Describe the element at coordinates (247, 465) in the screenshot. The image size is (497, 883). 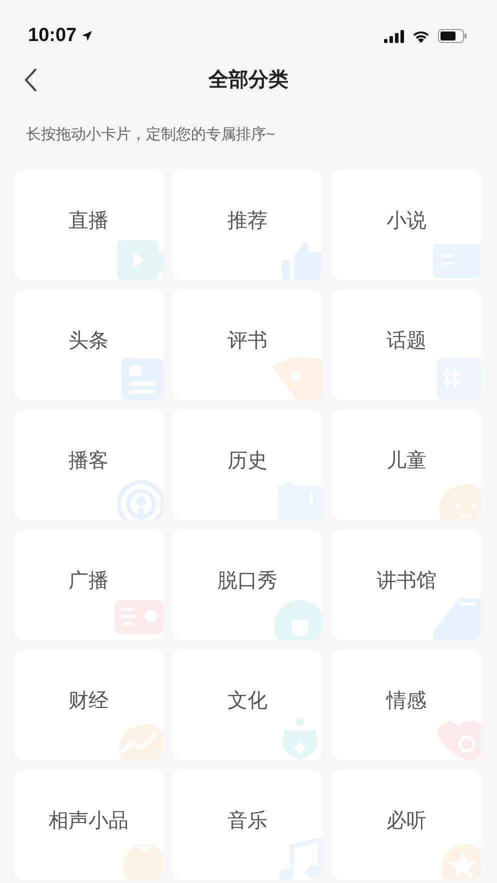
I see `category-card: 历史` at that location.